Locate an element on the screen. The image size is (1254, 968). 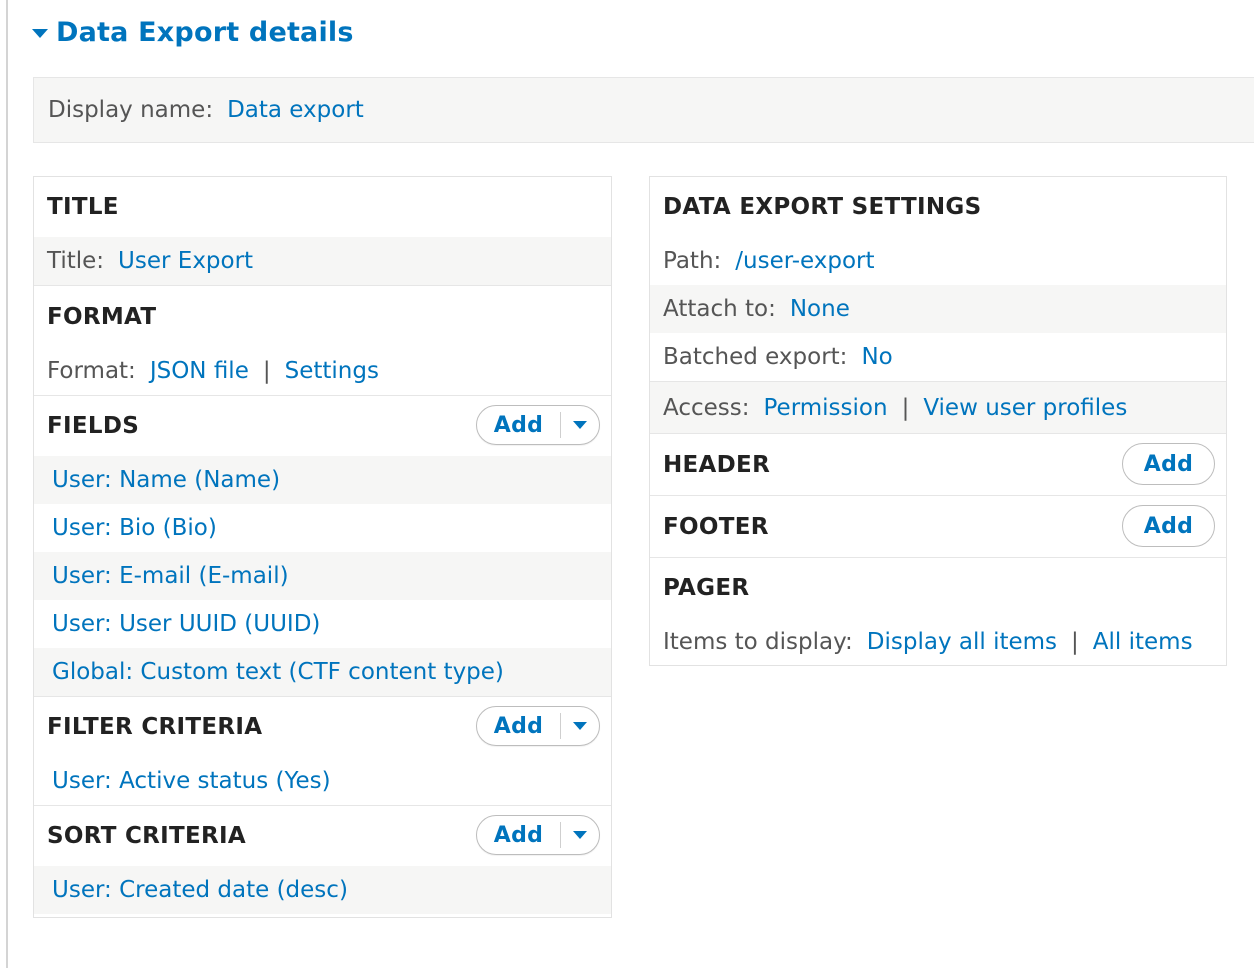
format-row: Format: JSON file | Settings is located at coordinates (322, 371).